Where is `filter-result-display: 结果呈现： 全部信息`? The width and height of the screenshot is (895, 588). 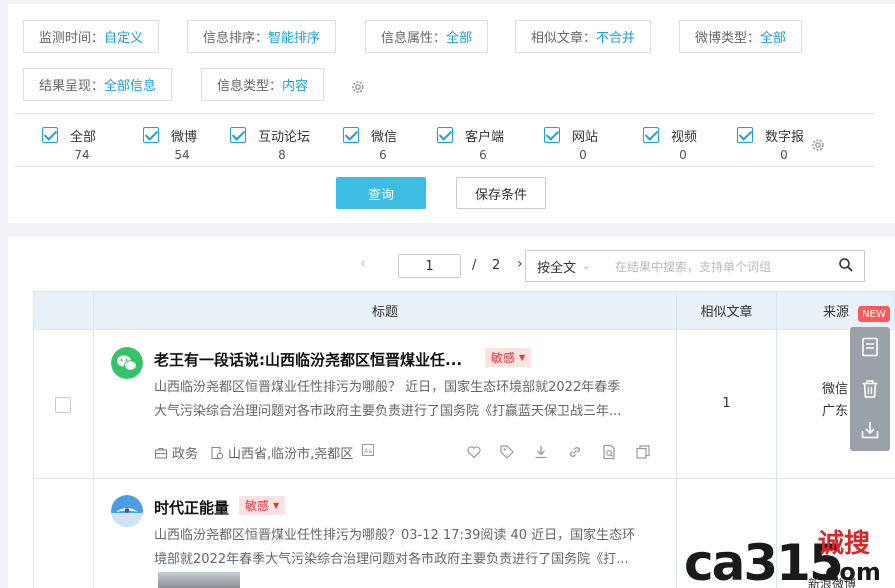
filter-result-display: 结果呈现： 全部信息 is located at coordinates (98, 84).